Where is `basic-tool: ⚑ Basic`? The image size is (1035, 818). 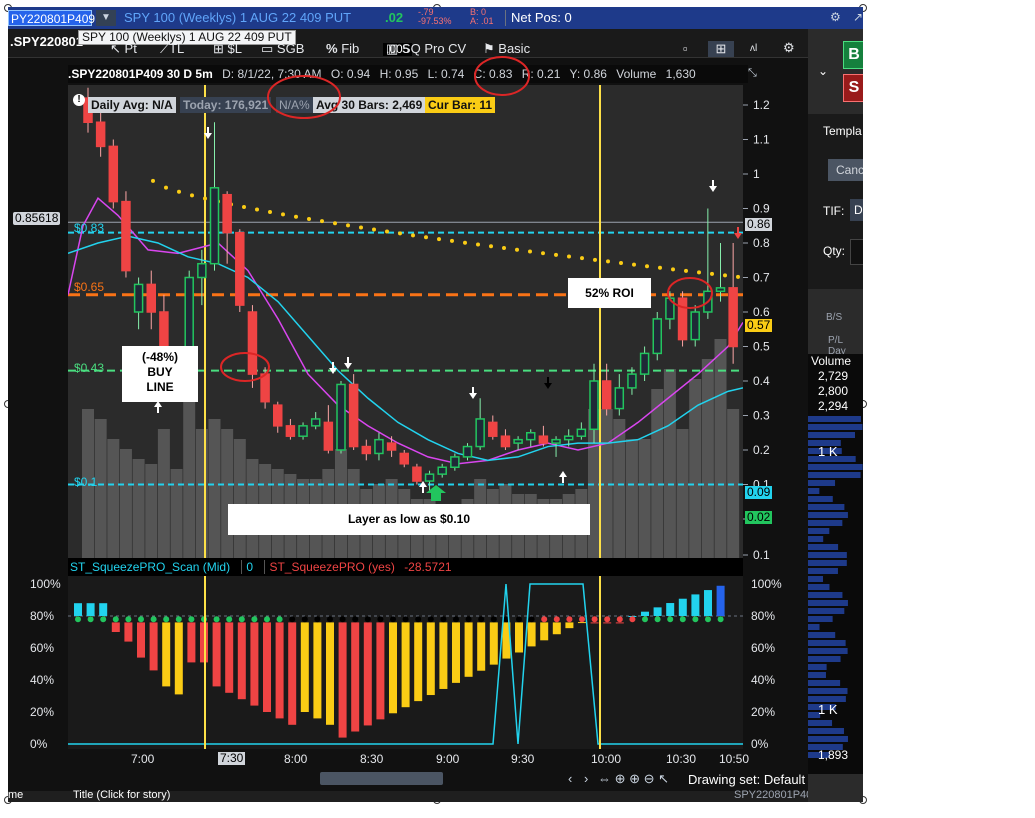 basic-tool: ⚑ Basic is located at coordinates (506, 49).